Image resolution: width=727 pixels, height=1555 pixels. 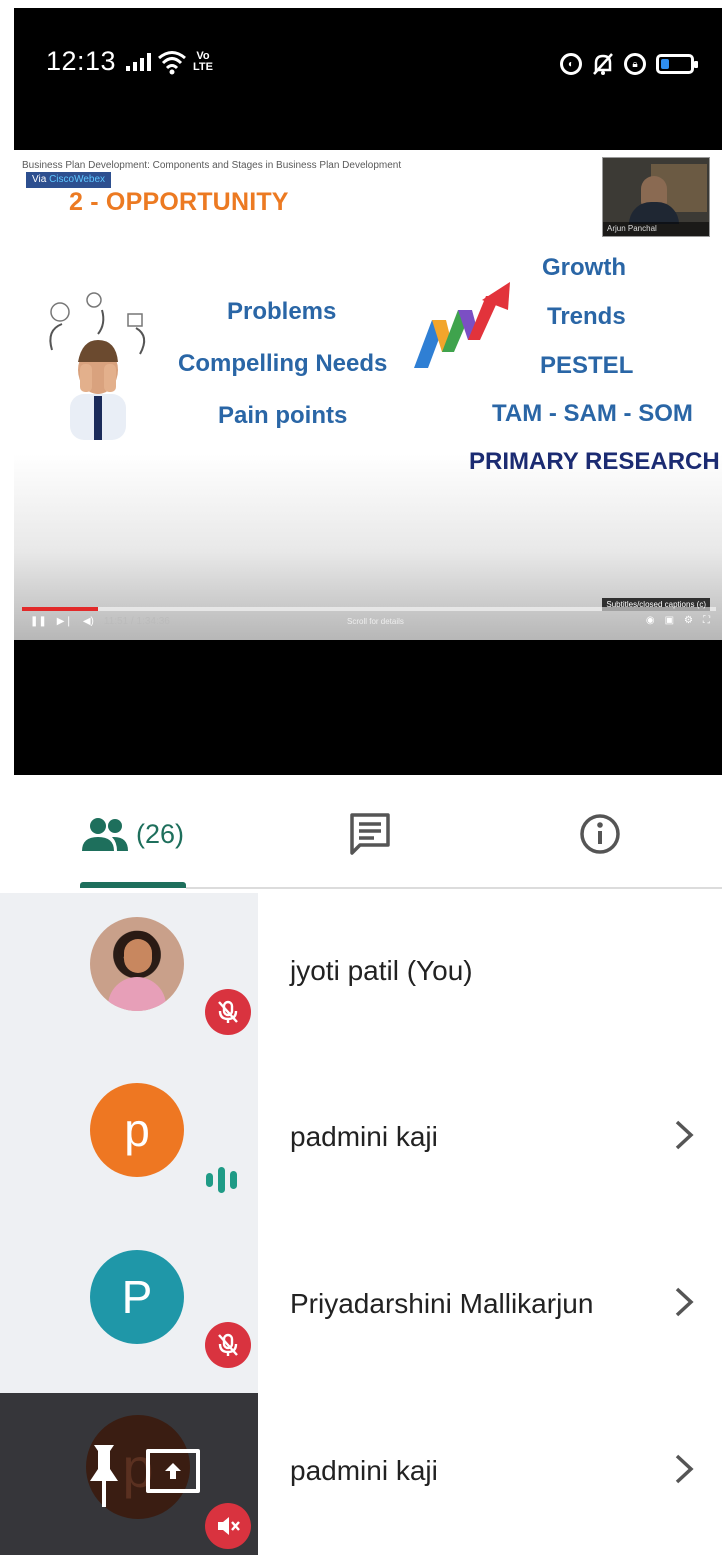 I want to click on video-time: 11:51 / 1:34:36, so click(x=136, y=621).